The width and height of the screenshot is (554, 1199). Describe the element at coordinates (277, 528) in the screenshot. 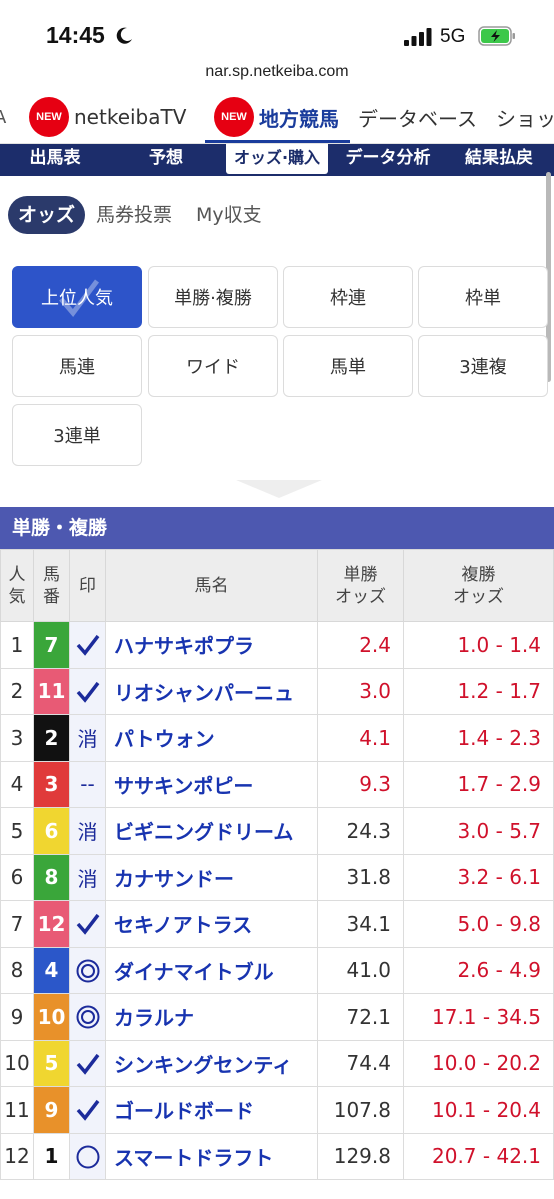

I see `section-title: 単勝・複勝` at that location.